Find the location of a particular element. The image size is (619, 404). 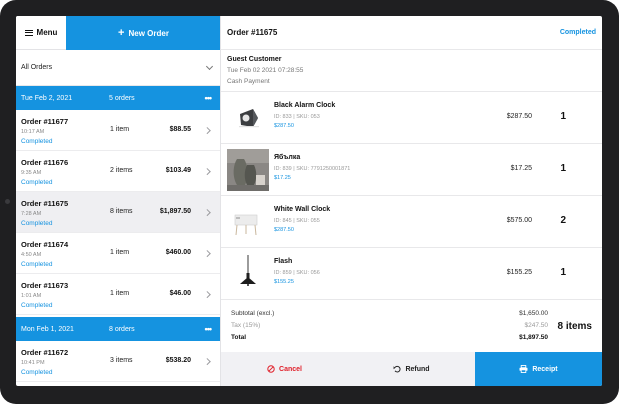

cancel-label: Cancel is located at coordinates (290, 369).